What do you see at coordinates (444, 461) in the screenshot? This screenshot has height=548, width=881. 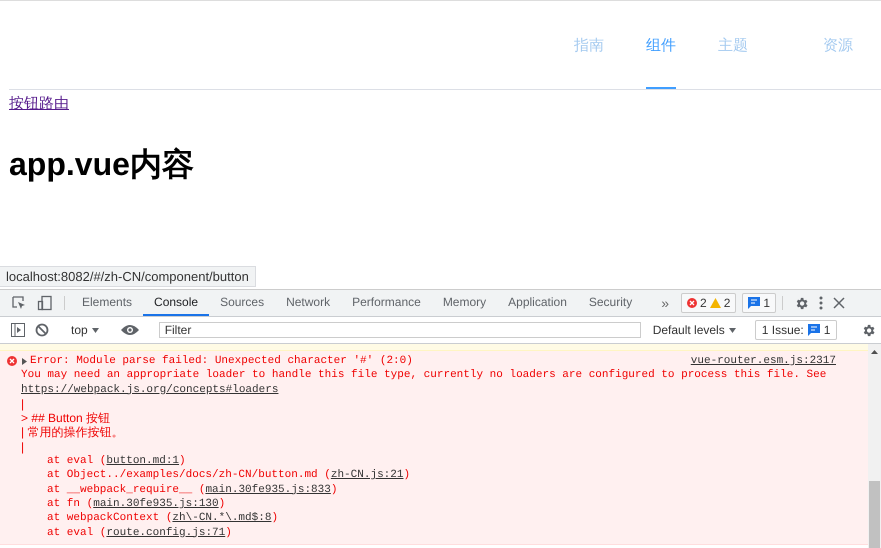 I see `stack-frame: at eval (button.md:1)` at bounding box center [444, 461].